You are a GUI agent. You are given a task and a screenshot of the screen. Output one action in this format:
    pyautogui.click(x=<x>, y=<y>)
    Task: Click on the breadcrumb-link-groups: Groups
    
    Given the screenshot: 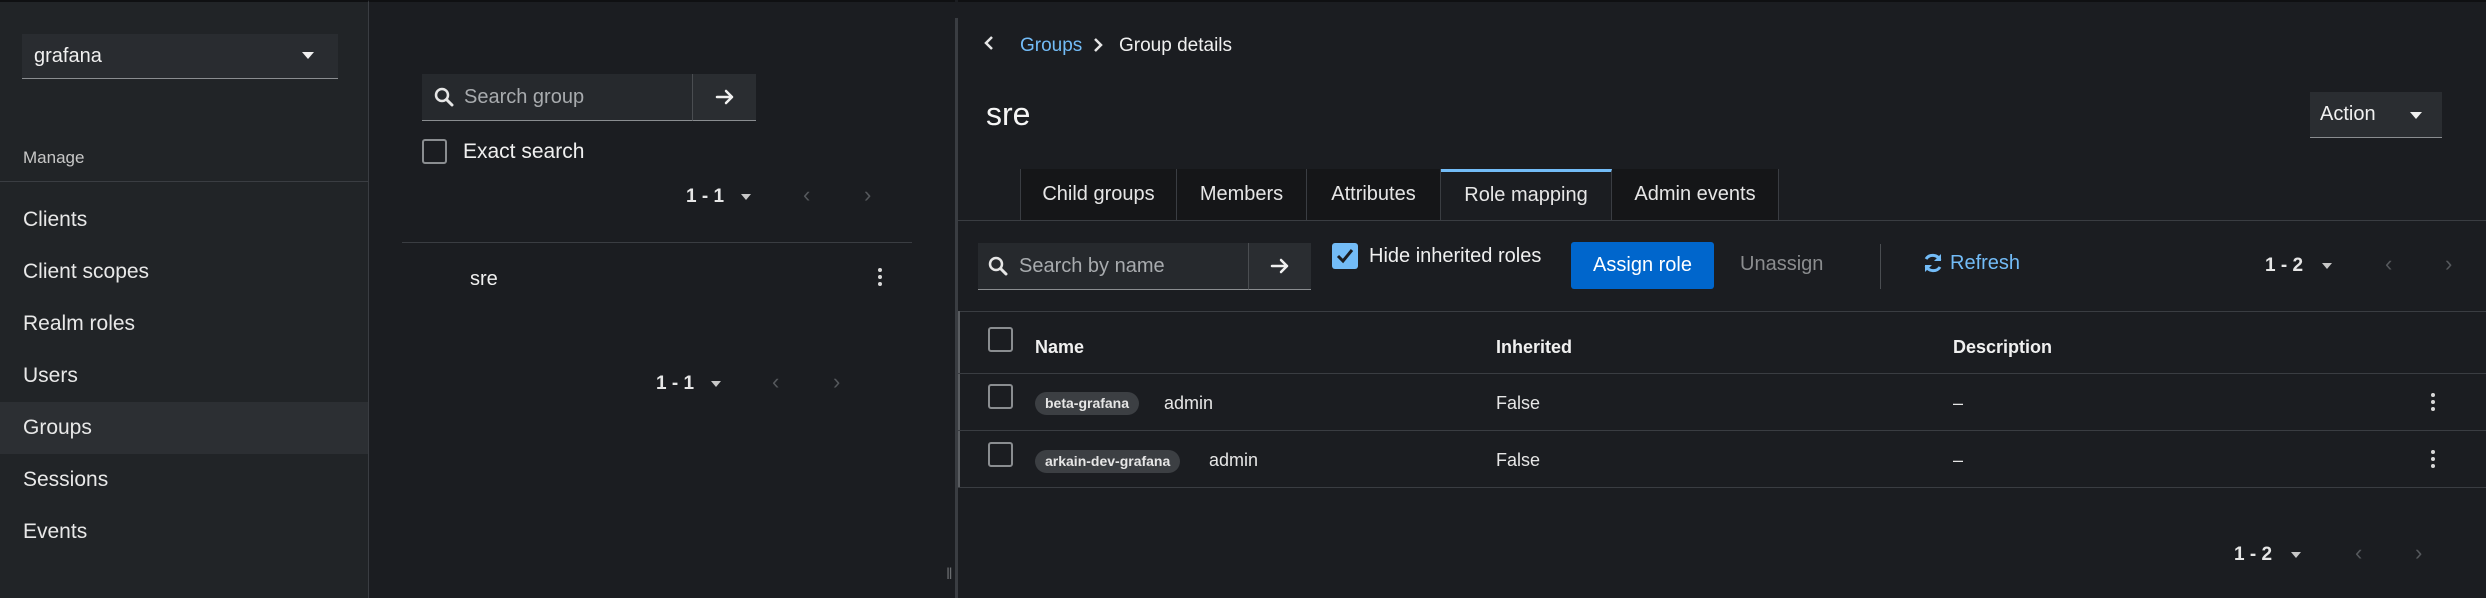 What is the action you would take?
    pyautogui.click(x=1051, y=46)
    